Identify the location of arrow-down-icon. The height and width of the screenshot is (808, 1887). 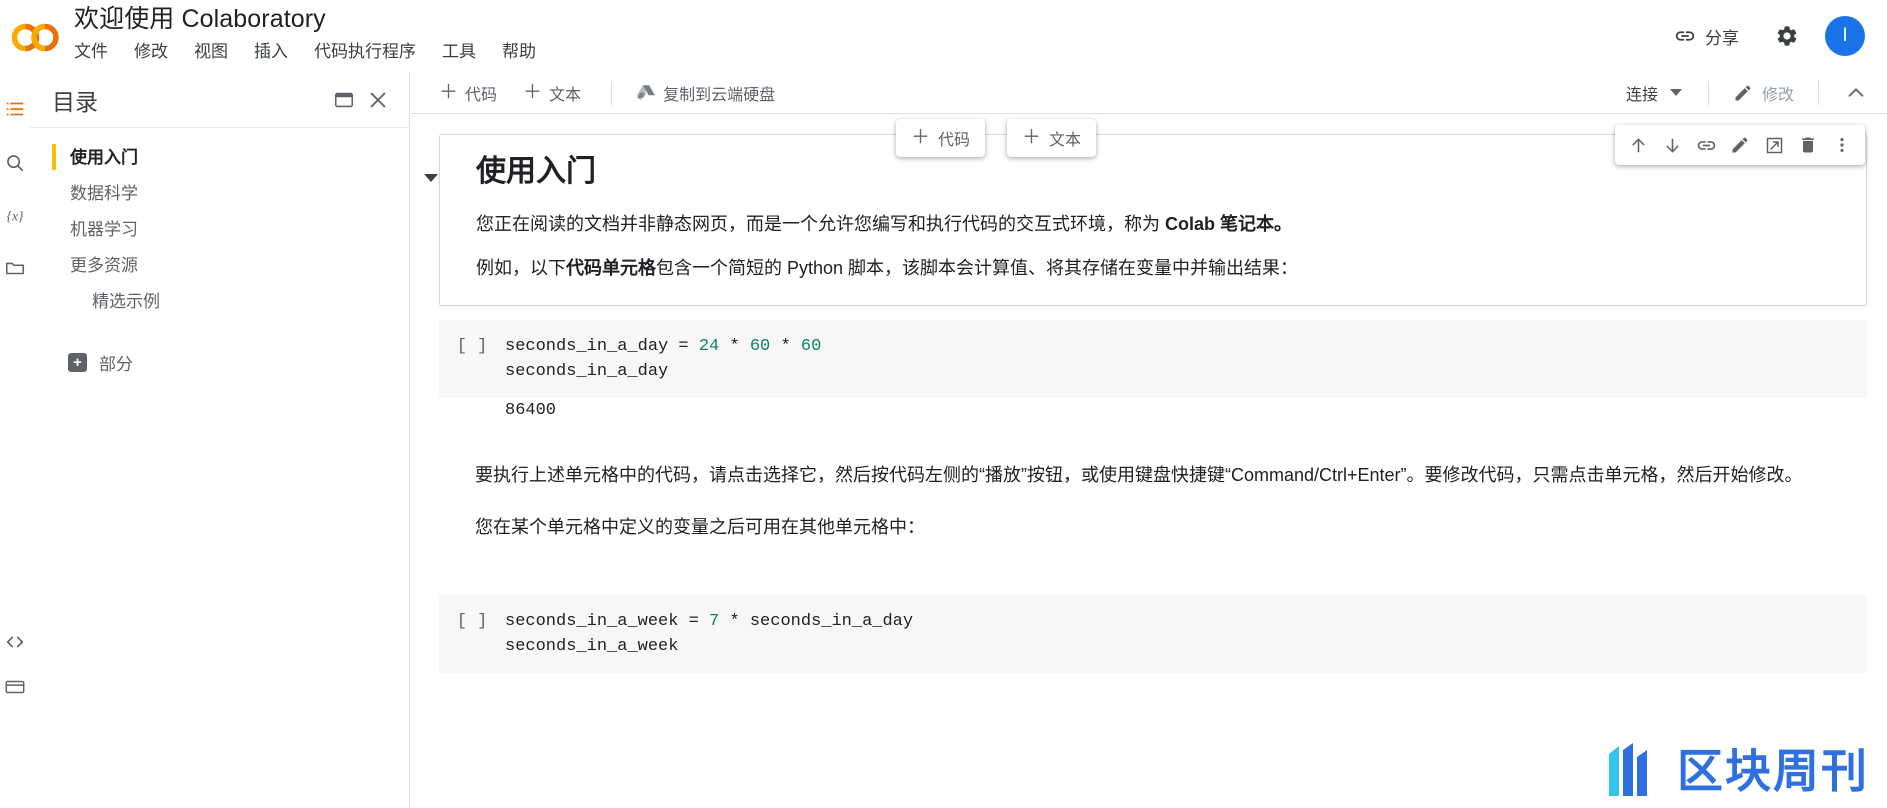
(1672, 145).